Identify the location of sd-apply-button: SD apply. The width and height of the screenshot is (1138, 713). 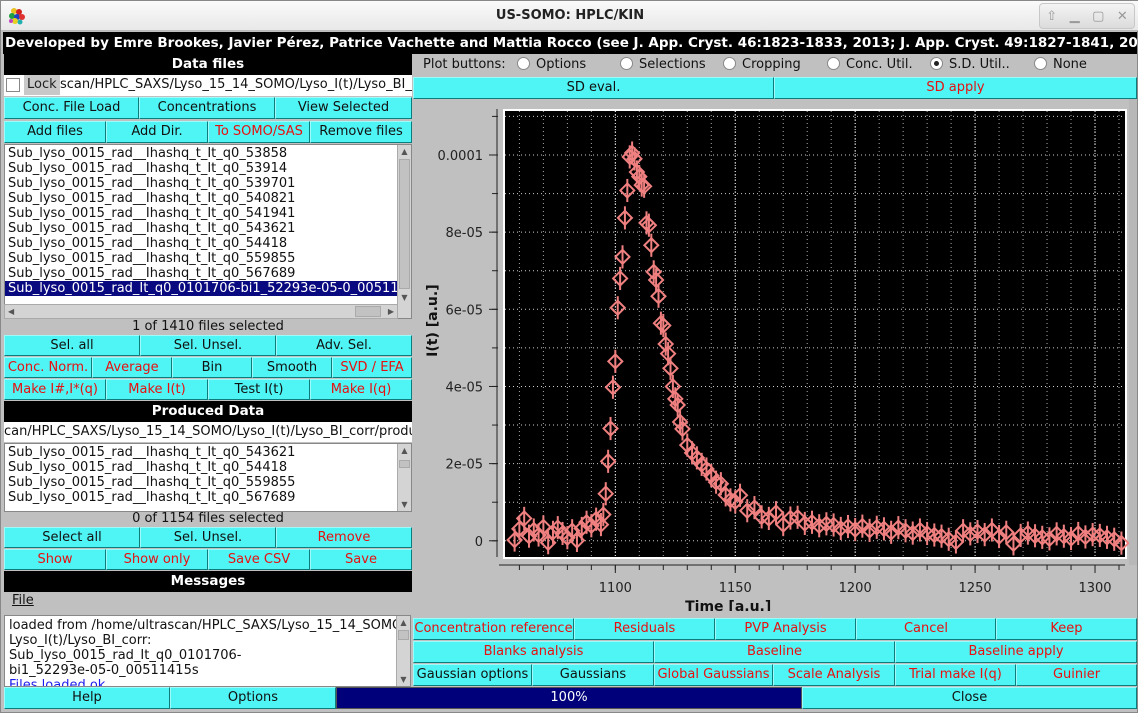
(955, 88).